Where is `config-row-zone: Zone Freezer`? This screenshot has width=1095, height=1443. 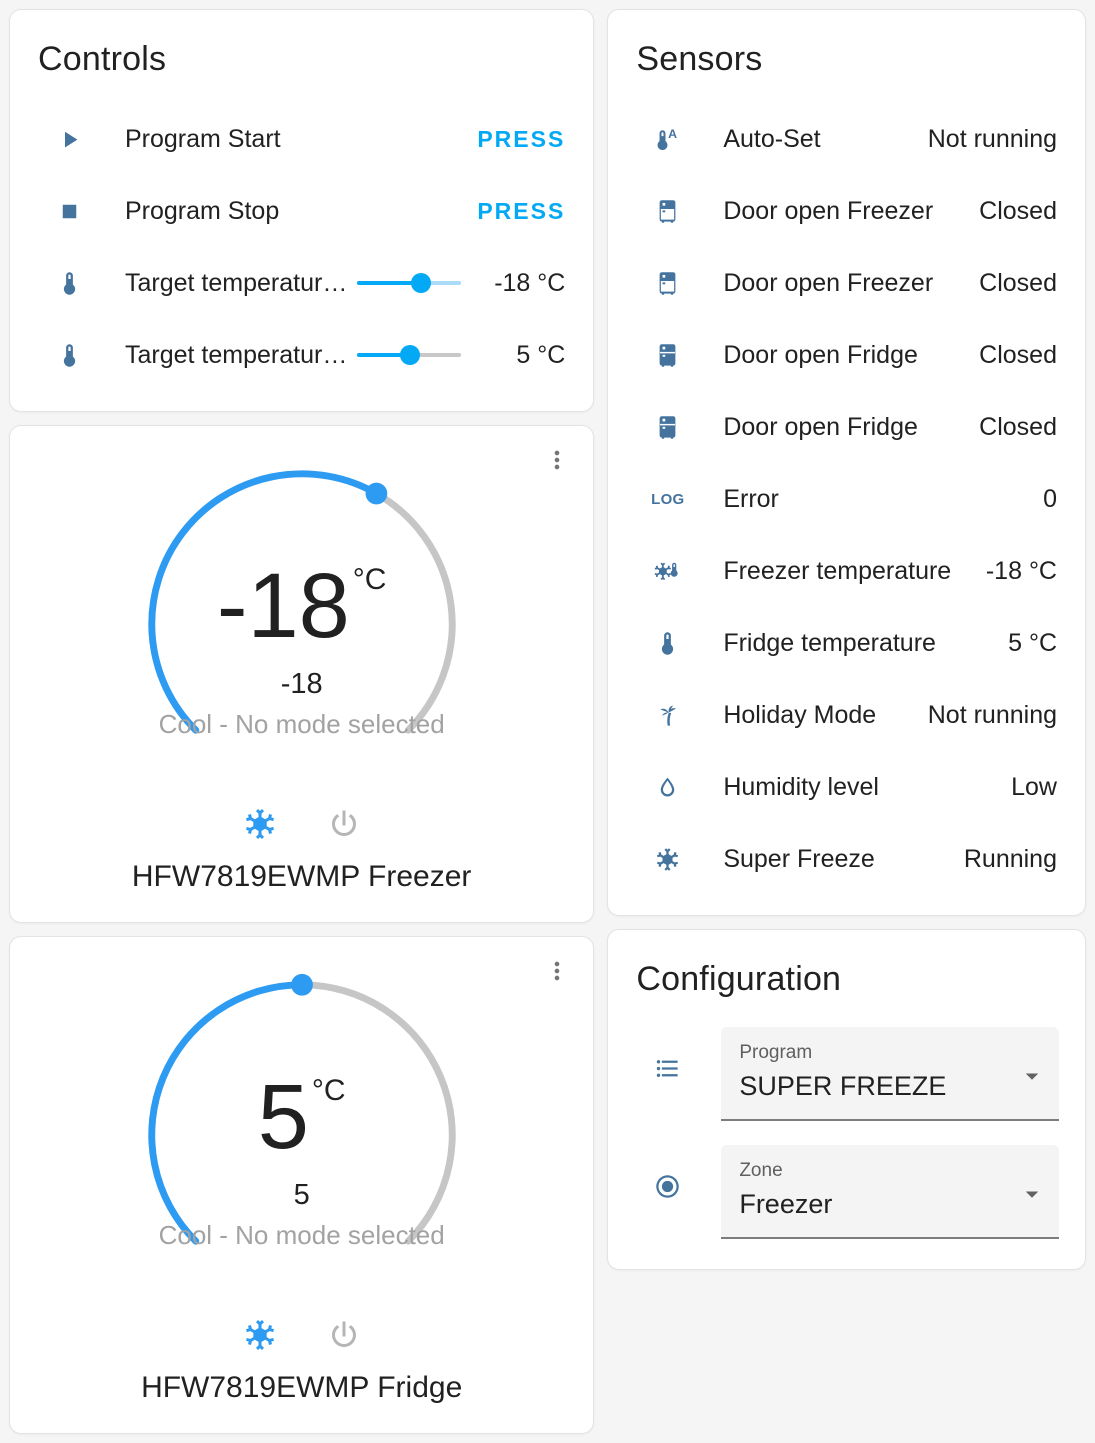
config-row-zone: Zone Freezer is located at coordinates (846, 1192).